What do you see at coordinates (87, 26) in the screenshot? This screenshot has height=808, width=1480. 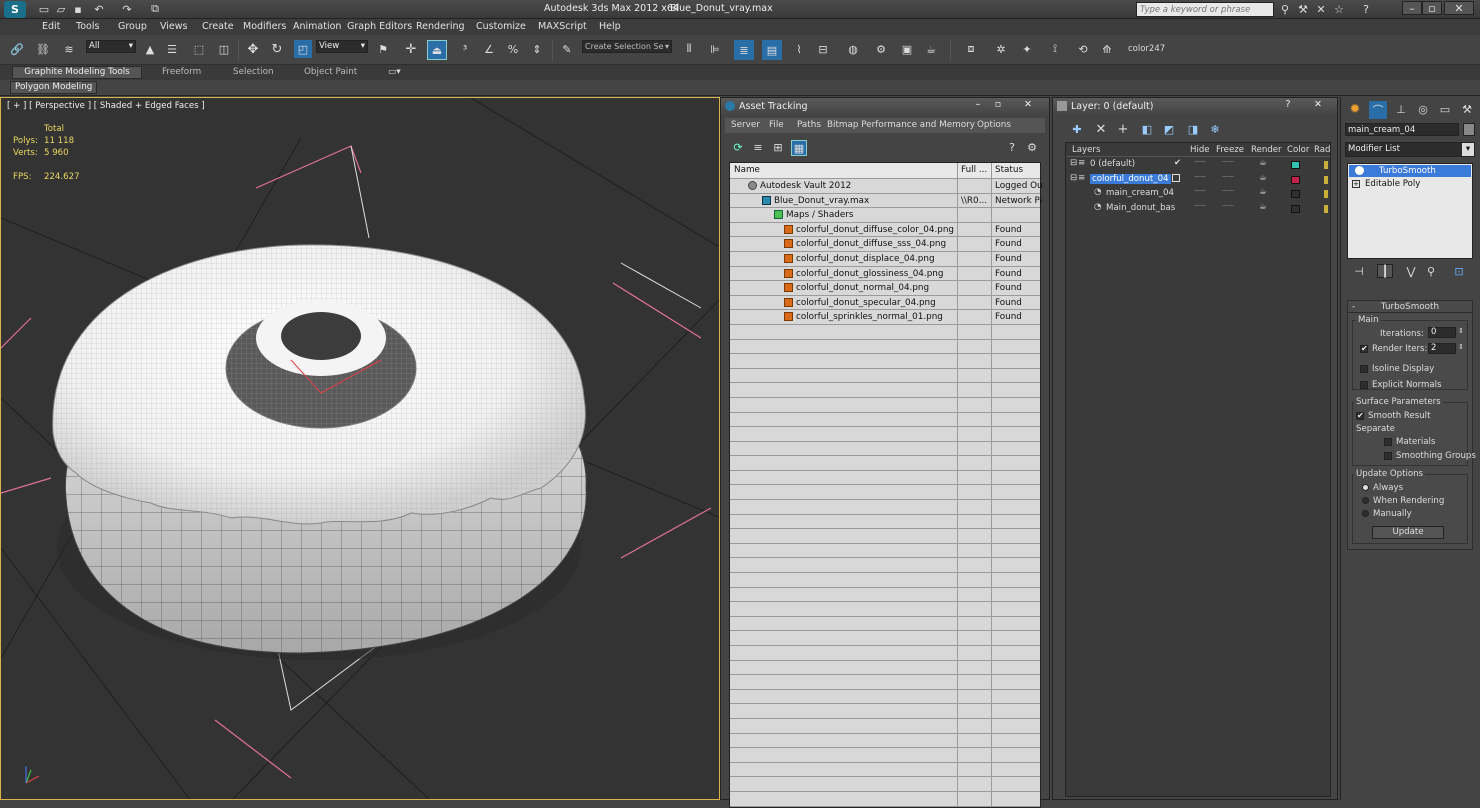 I see `menu-tools: Tools` at bounding box center [87, 26].